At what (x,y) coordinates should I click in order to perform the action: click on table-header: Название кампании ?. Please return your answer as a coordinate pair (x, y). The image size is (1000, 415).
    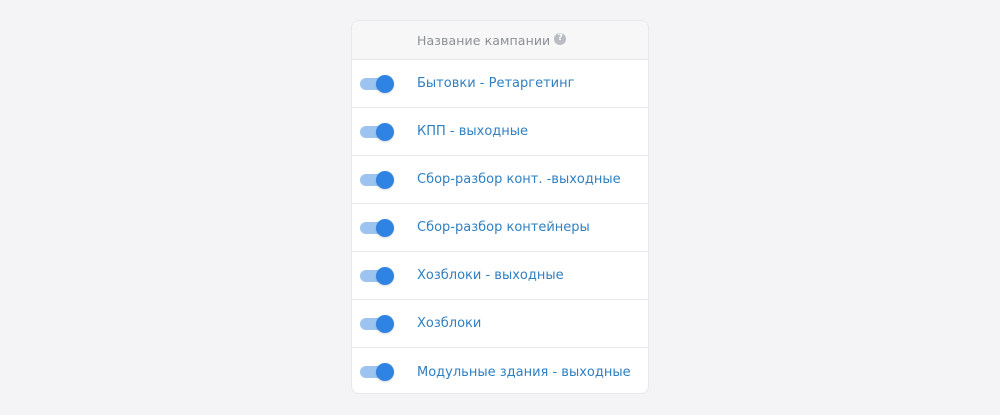
    Looking at the image, I should click on (500, 40).